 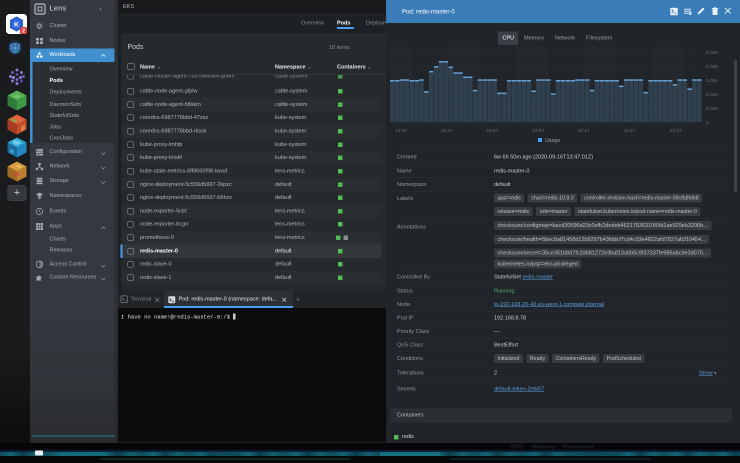 What do you see at coordinates (712, 53) in the screenshot?
I see `svg-text: 0.010` at bounding box center [712, 53].